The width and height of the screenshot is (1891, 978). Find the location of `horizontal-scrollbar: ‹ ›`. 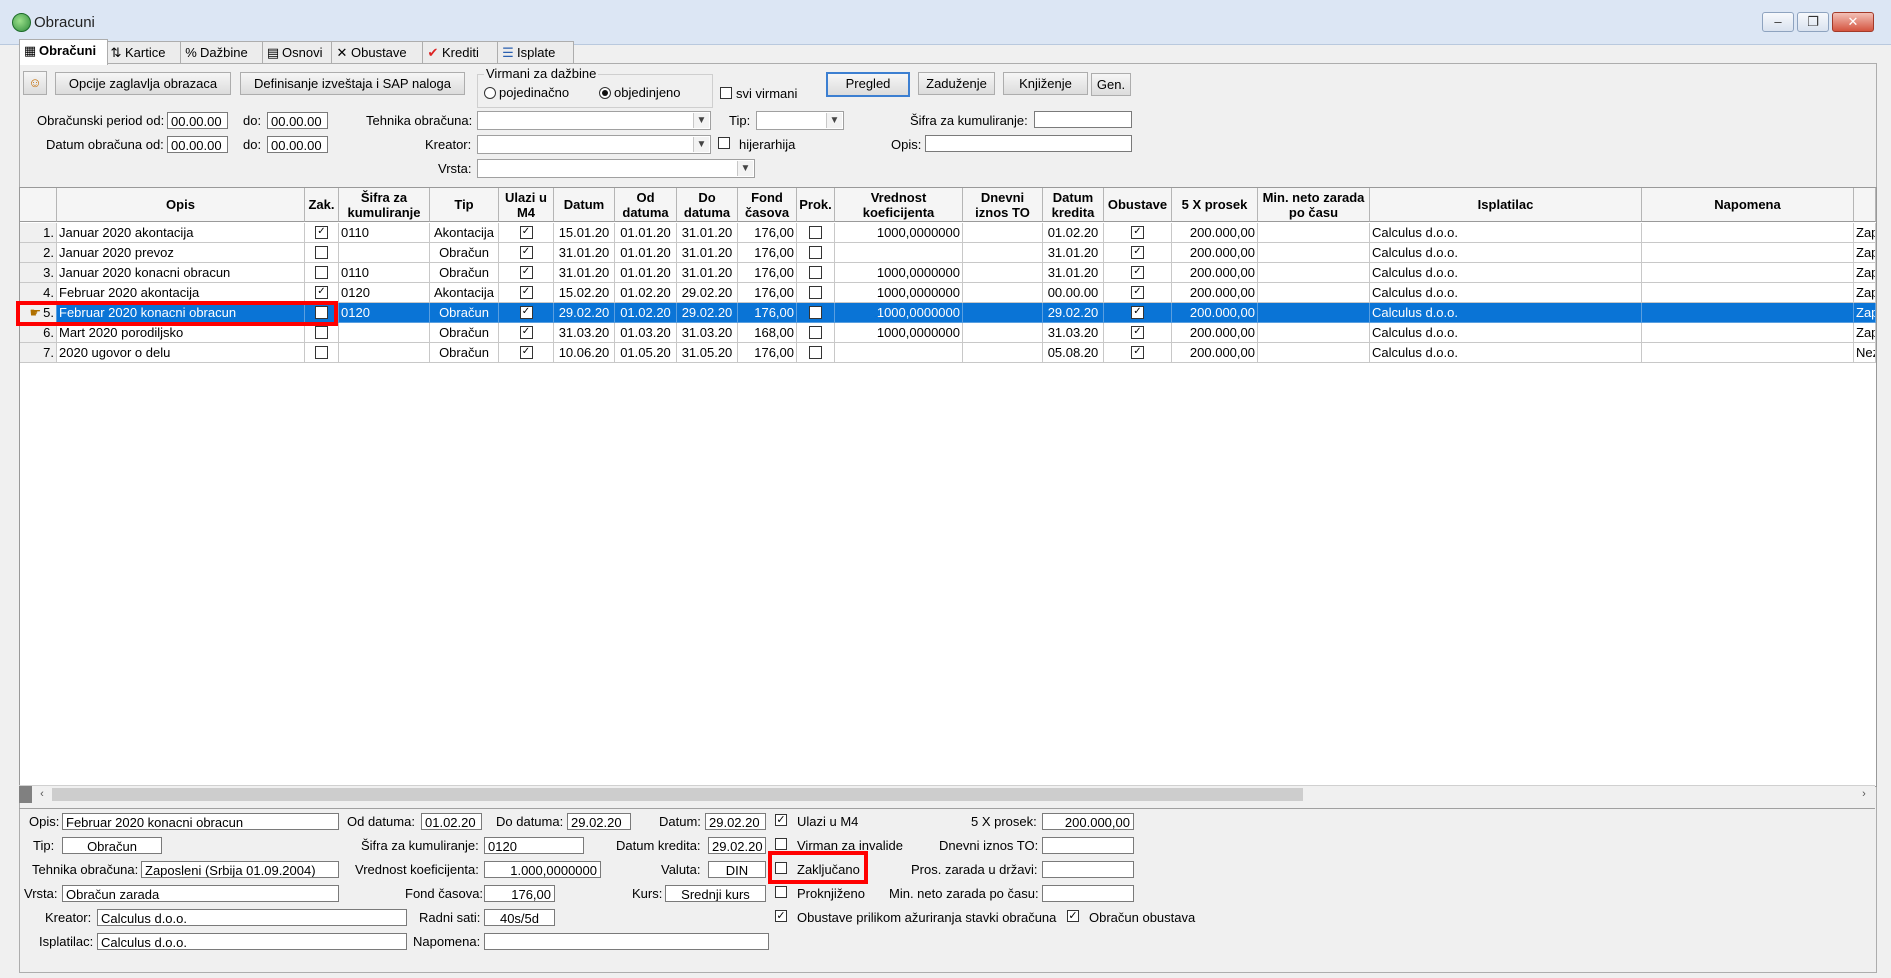

horizontal-scrollbar: ‹ › is located at coordinates (947, 794).